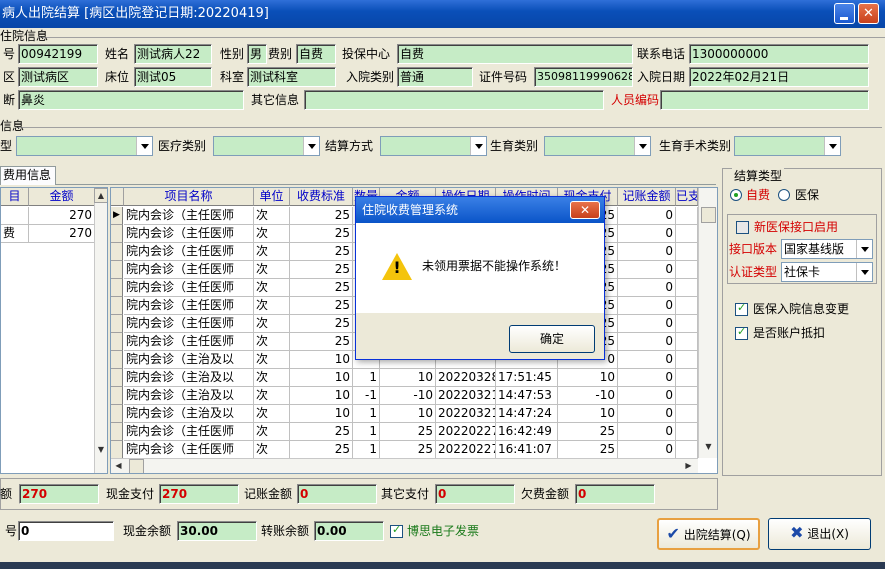  What do you see at coordinates (58, 77) in the screenshot?
I see `field-ward: 测试病区` at bounding box center [58, 77].